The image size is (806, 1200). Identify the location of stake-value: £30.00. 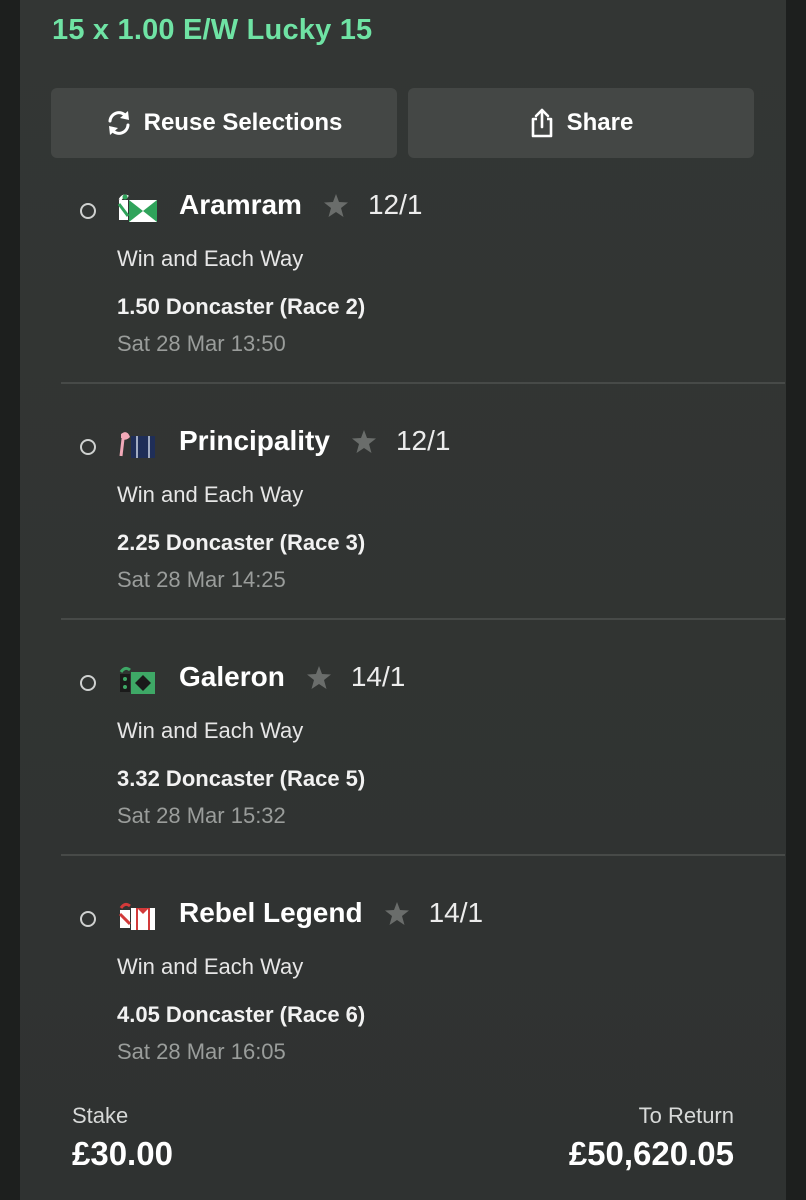
(122, 1153).